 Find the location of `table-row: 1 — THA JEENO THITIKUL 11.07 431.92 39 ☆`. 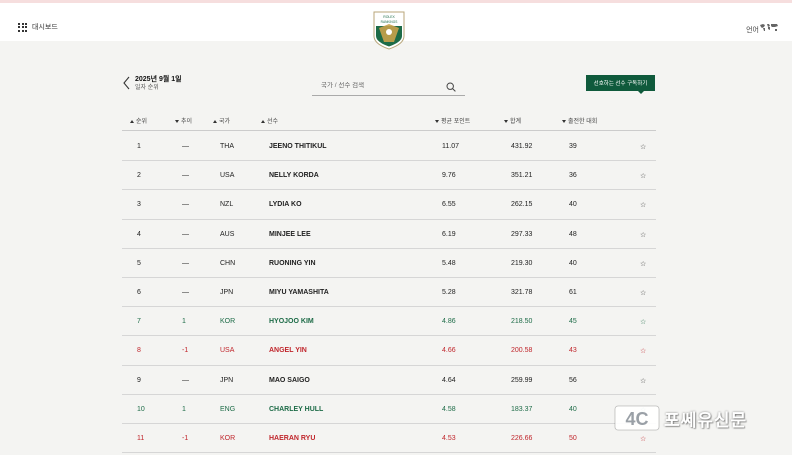

table-row: 1 — THA JEENO THITIKUL 11.07 431.92 39 ☆ is located at coordinates (389, 147).